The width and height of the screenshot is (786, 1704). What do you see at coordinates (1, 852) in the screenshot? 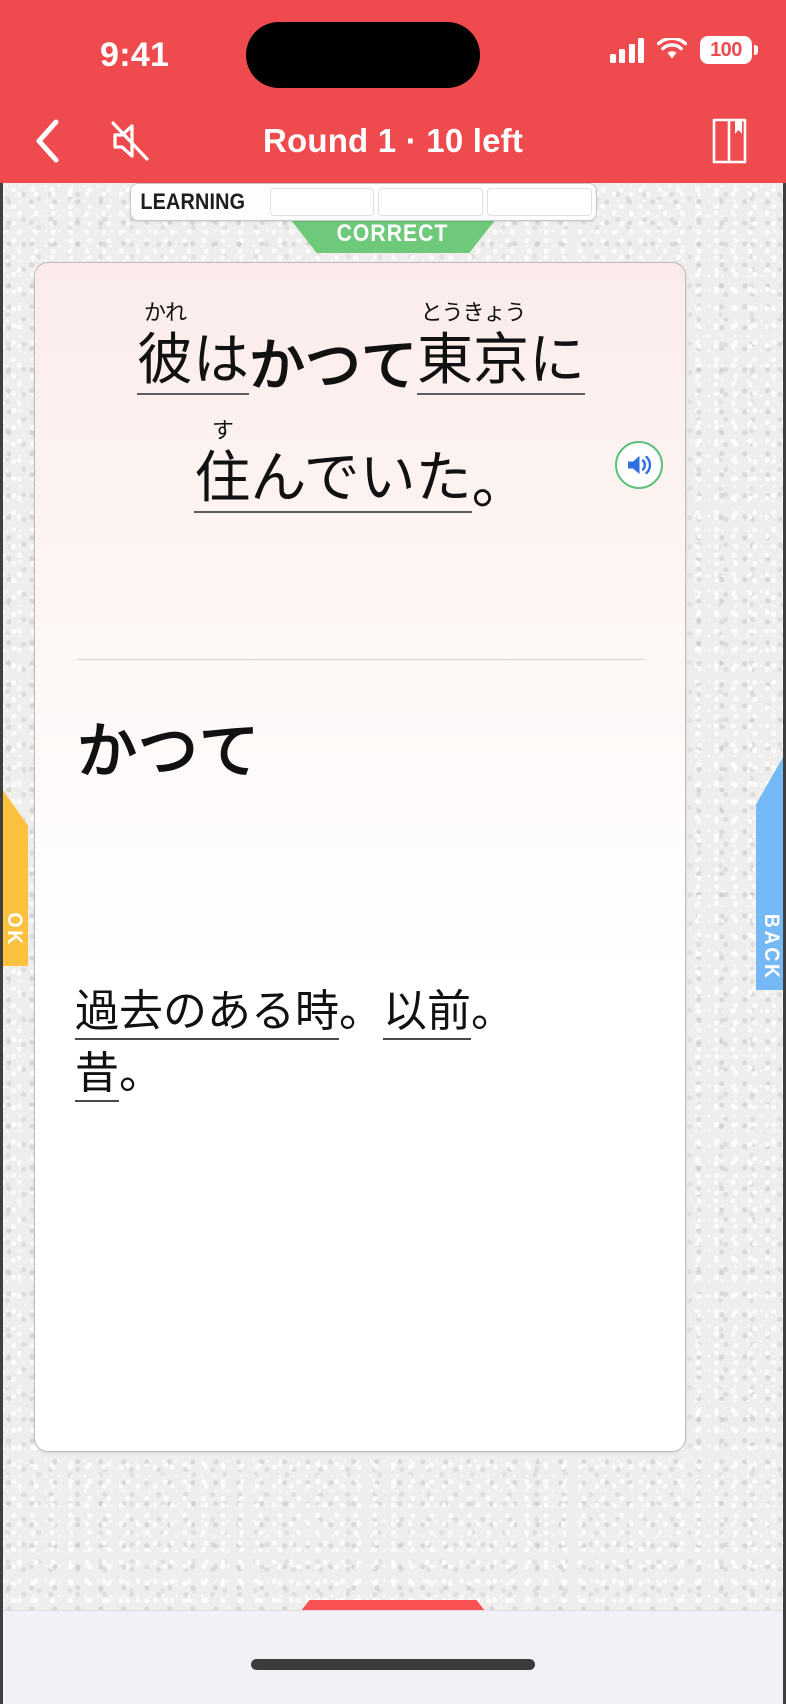
I see `screen-edge-left` at bounding box center [1, 852].